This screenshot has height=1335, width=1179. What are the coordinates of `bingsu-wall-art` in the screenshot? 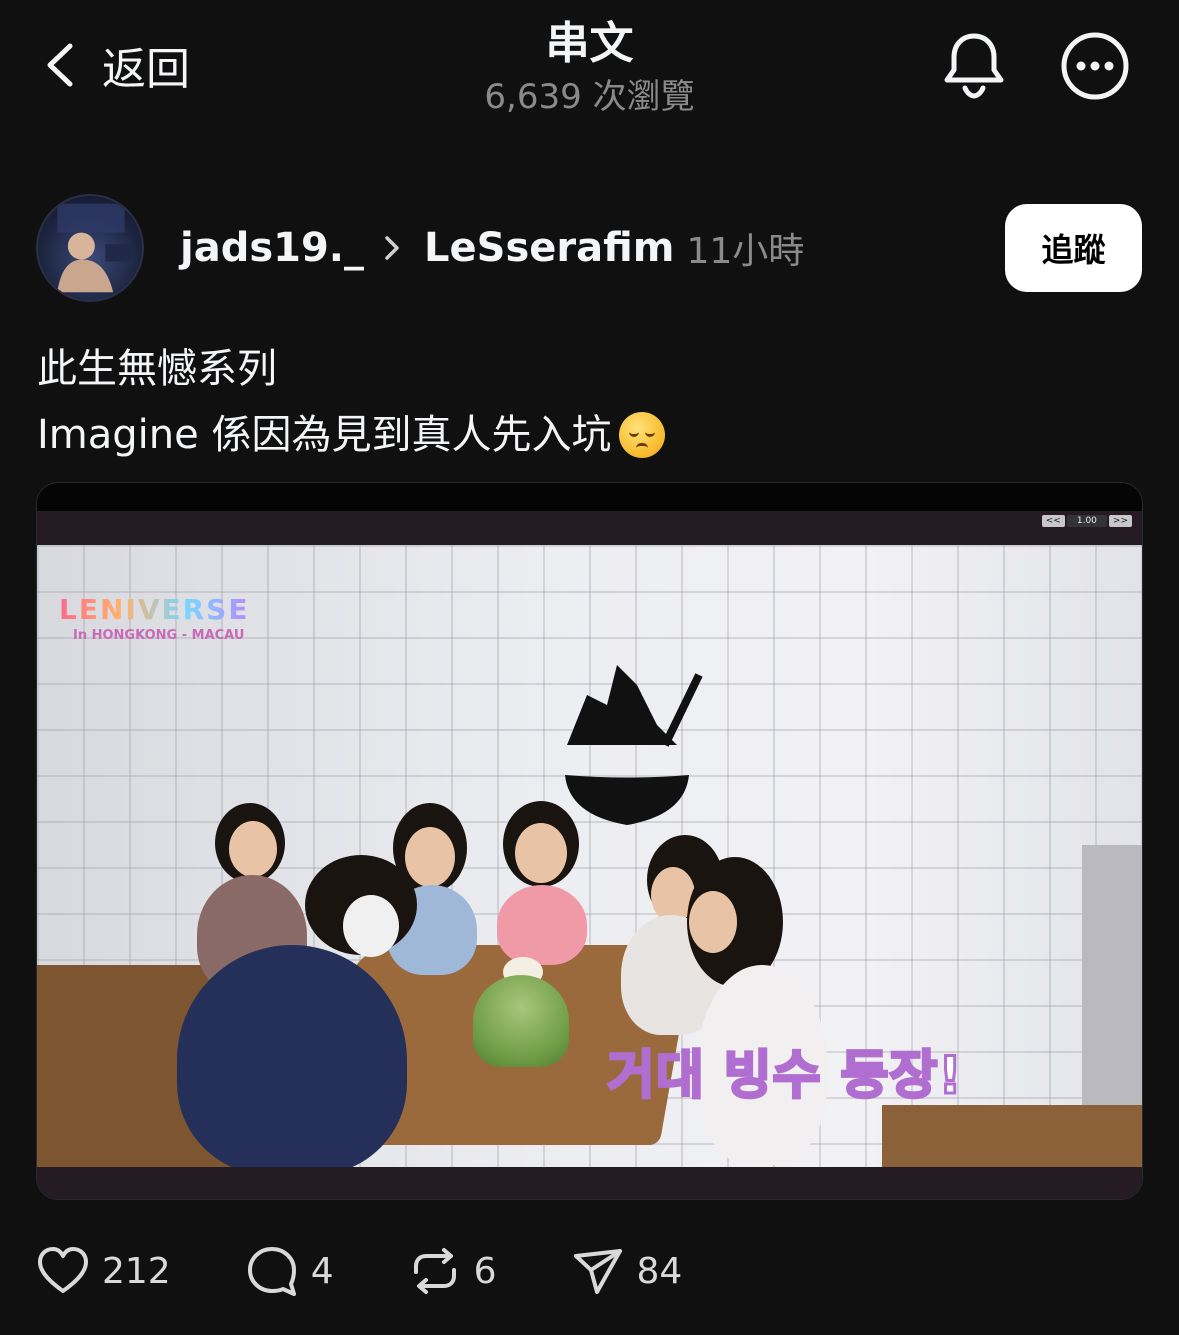 It's located at (634, 745).